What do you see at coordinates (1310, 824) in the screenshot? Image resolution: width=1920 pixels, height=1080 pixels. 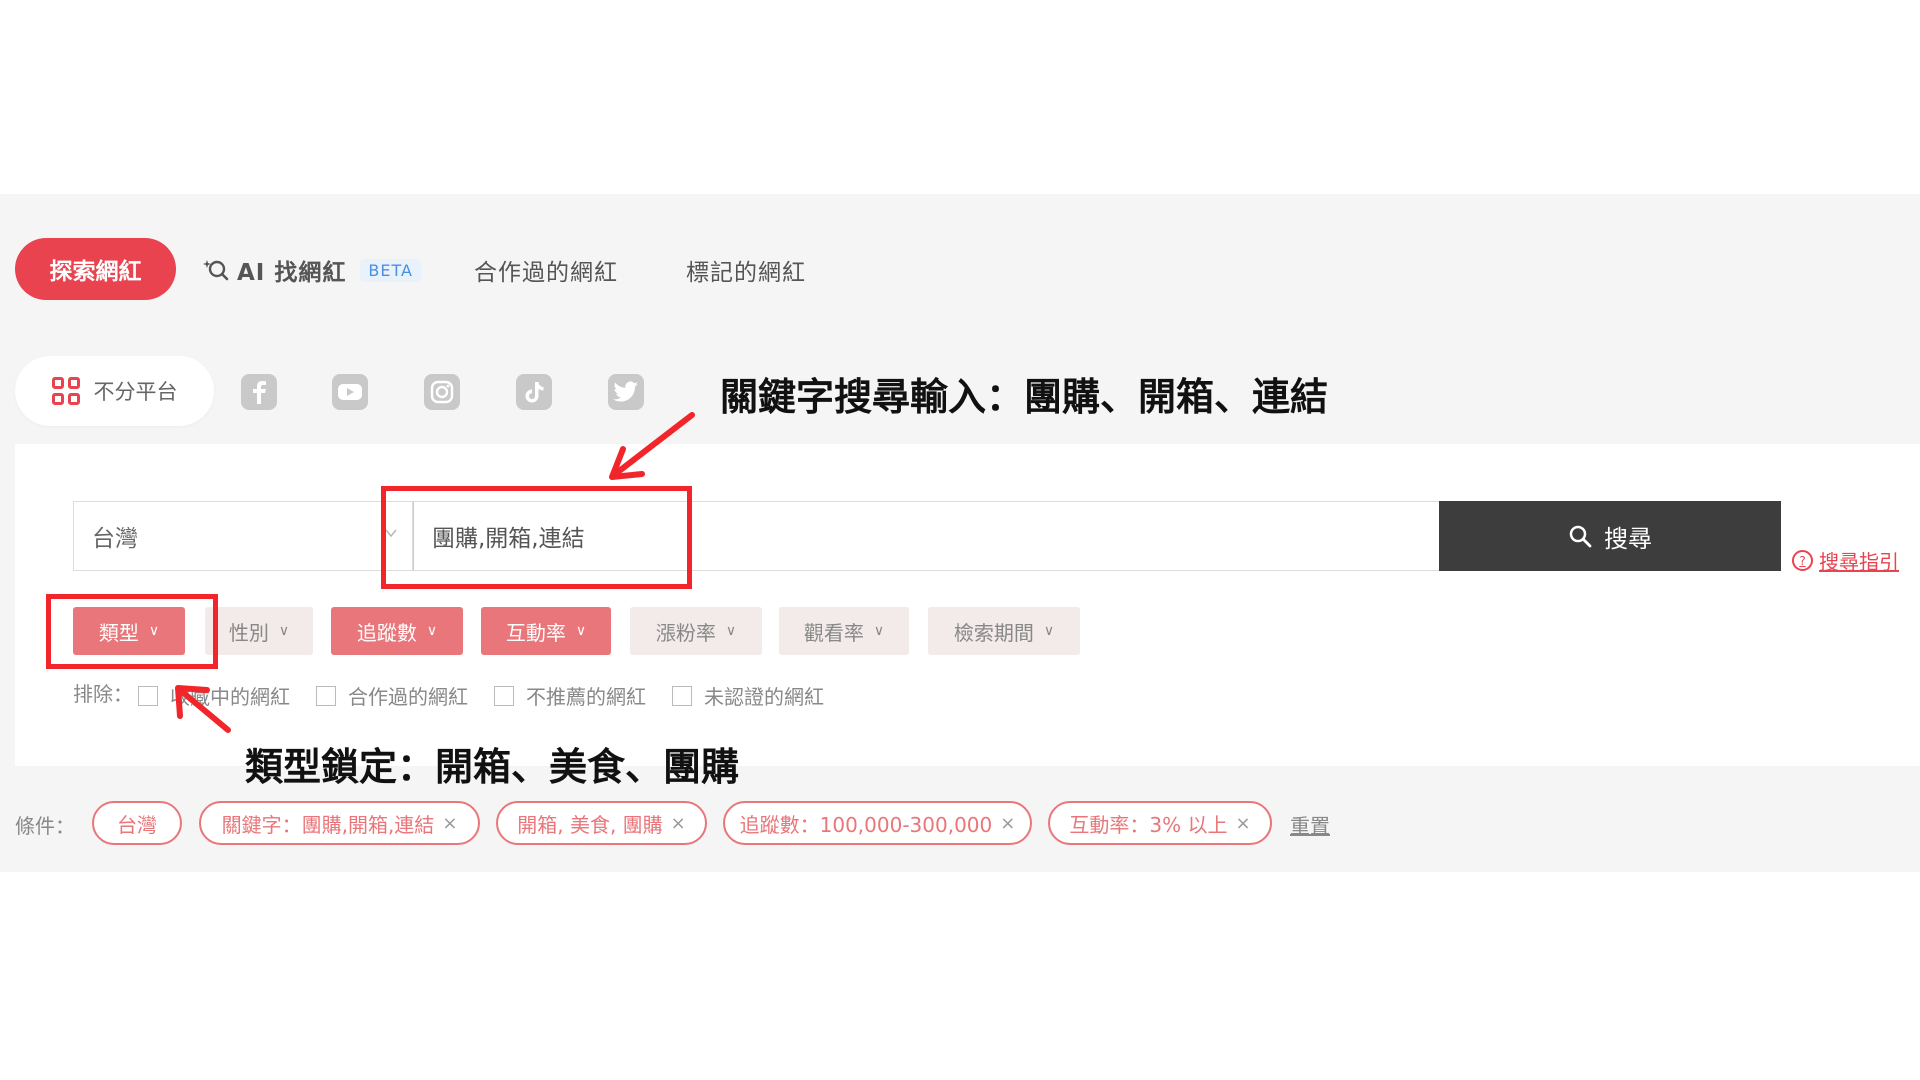 I see `reset-link: 重置` at bounding box center [1310, 824].